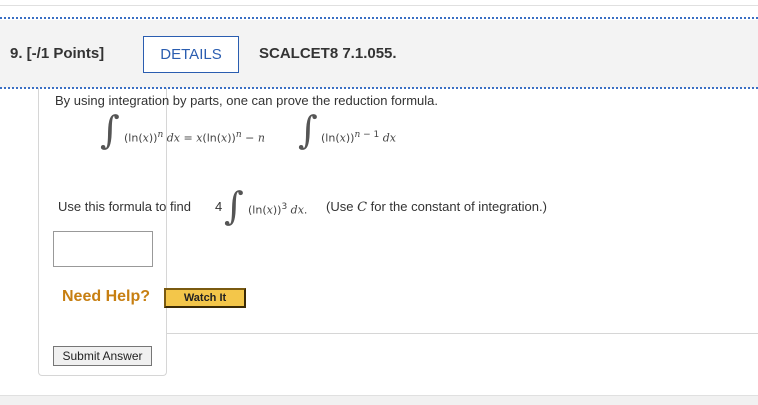 The height and width of the screenshot is (405, 758). What do you see at coordinates (102, 356) in the screenshot?
I see `submit-answer-button: Submit Answer` at bounding box center [102, 356].